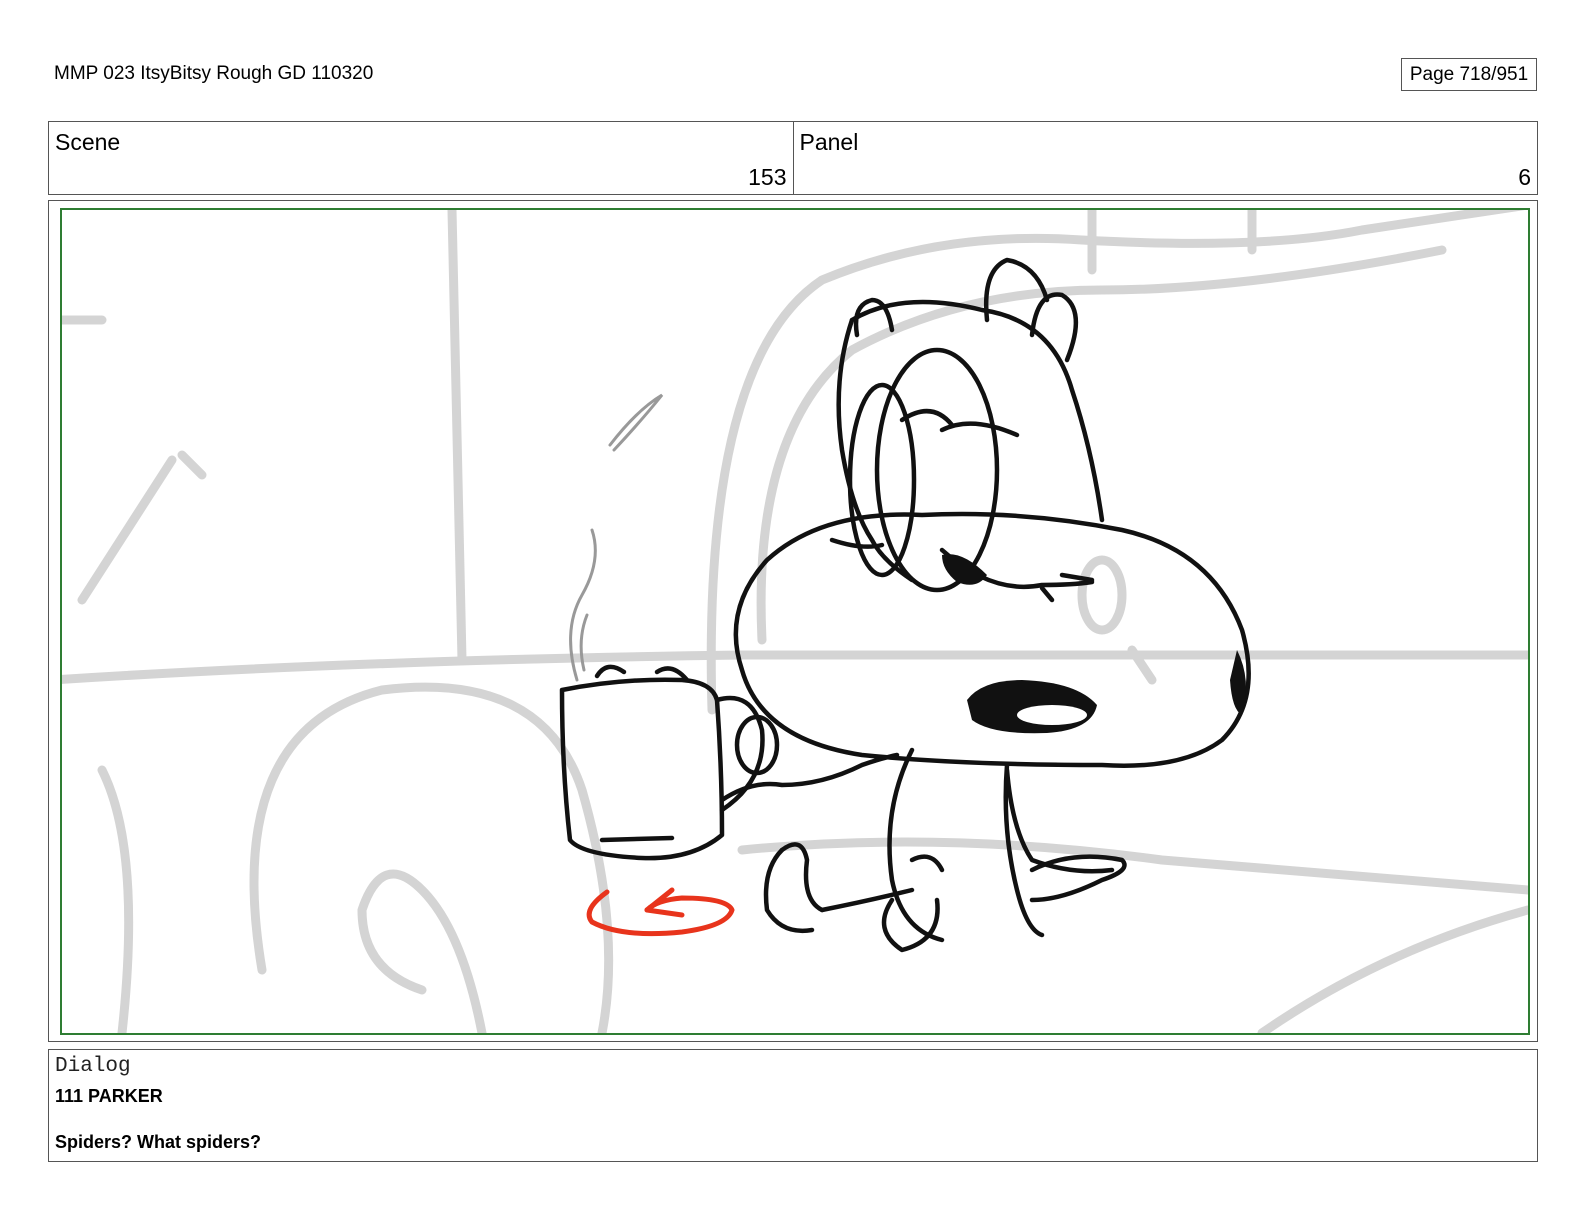 This screenshot has height=1225, width=1582. What do you see at coordinates (767, 177) in the screenshot?
I see `scene-number: 153` at bounding box center [767, 177].